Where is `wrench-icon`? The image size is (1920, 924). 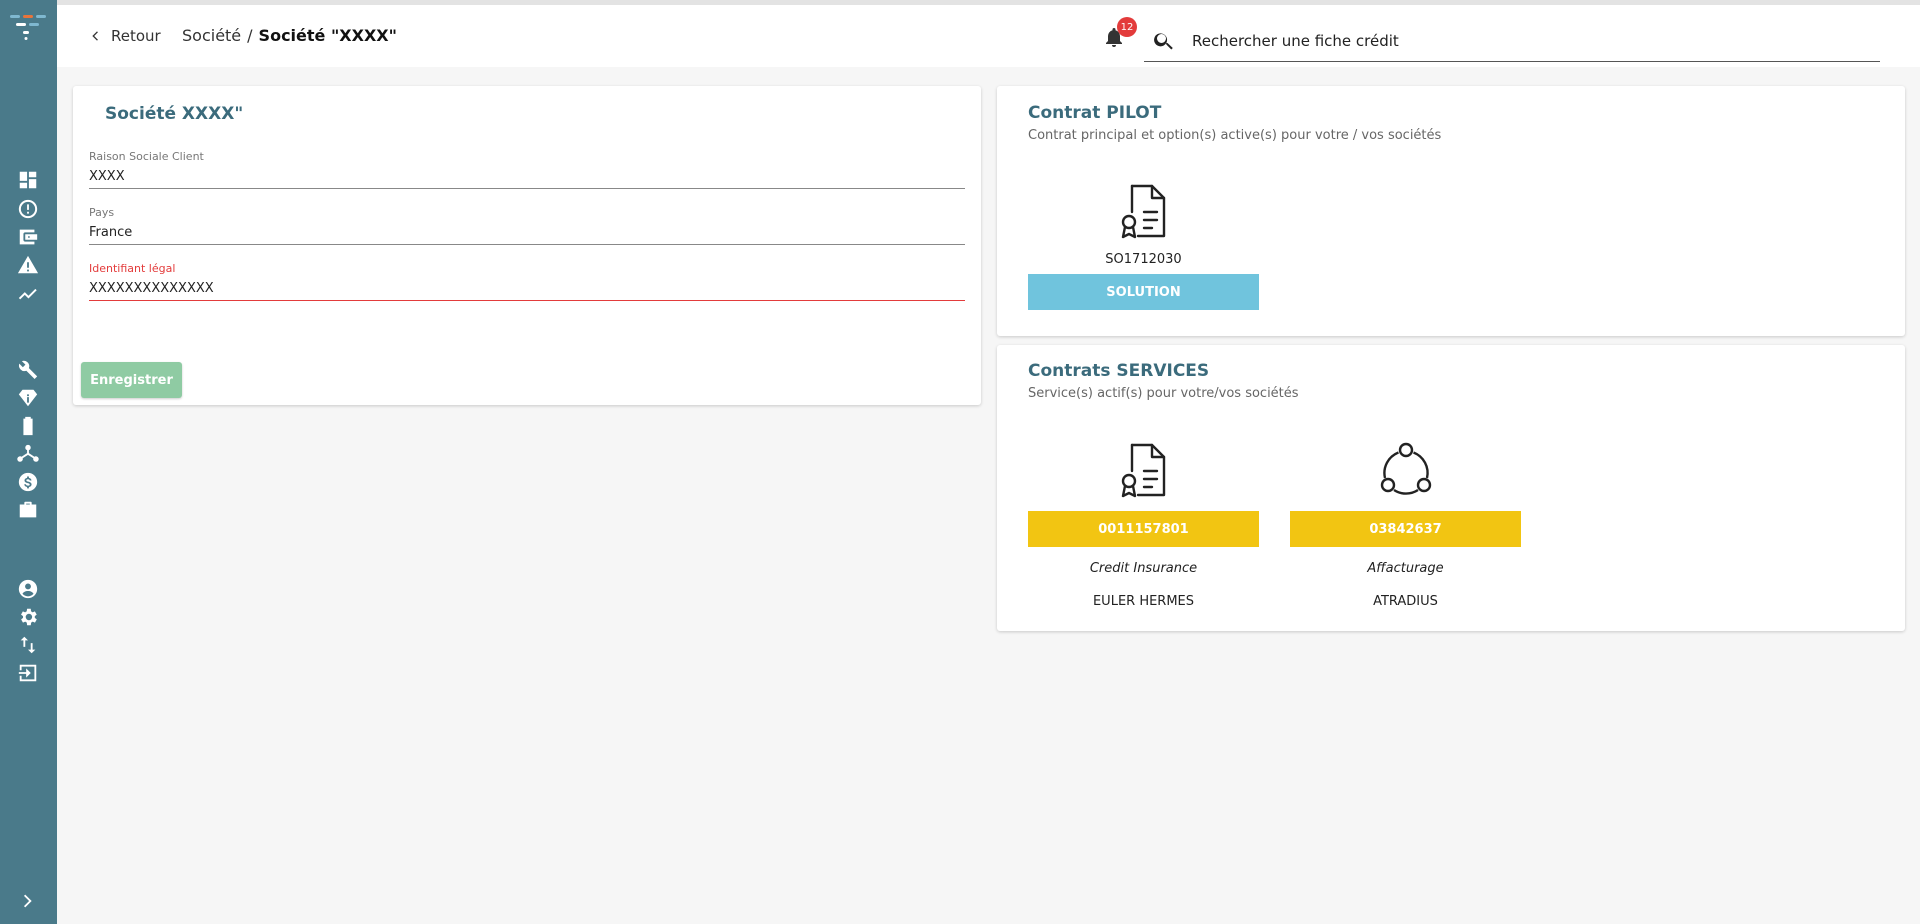
wrench-icon is located at coordinates (28, 370).